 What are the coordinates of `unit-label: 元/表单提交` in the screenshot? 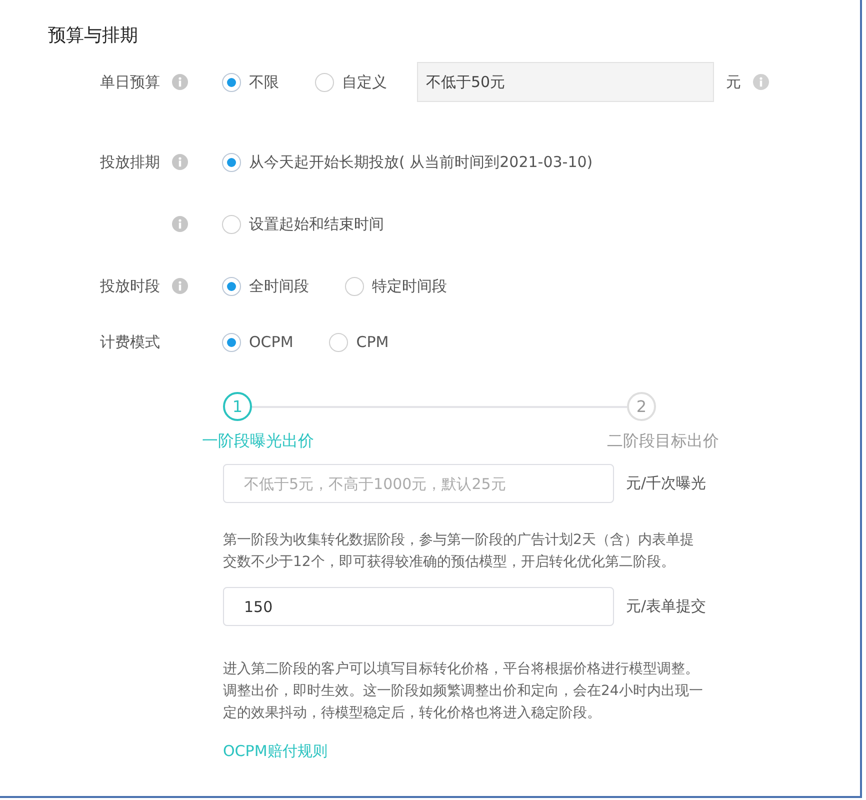 It's located at (666, 606).